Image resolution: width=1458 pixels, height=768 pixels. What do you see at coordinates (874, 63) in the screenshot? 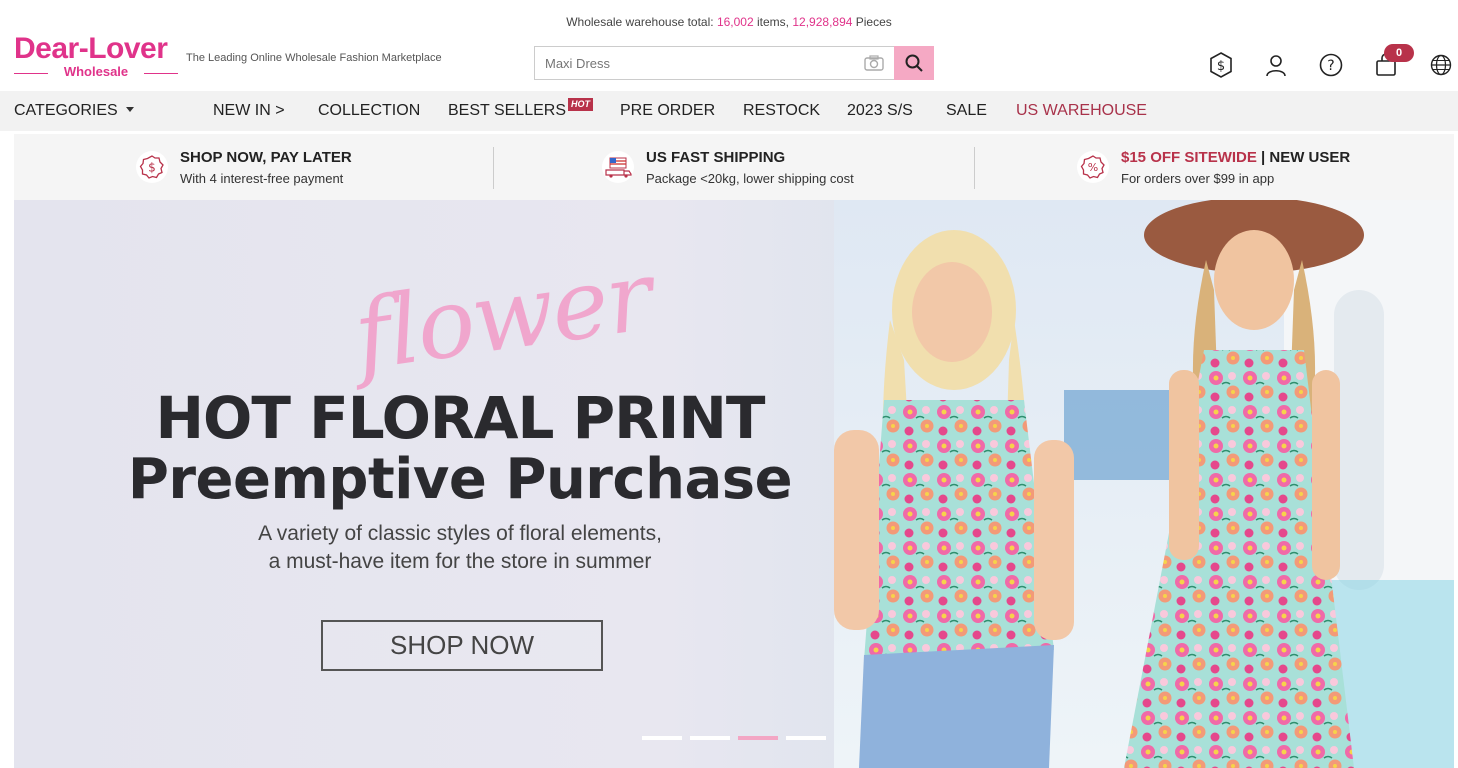
I see `camera-icon` at bounding box center [874, 63].